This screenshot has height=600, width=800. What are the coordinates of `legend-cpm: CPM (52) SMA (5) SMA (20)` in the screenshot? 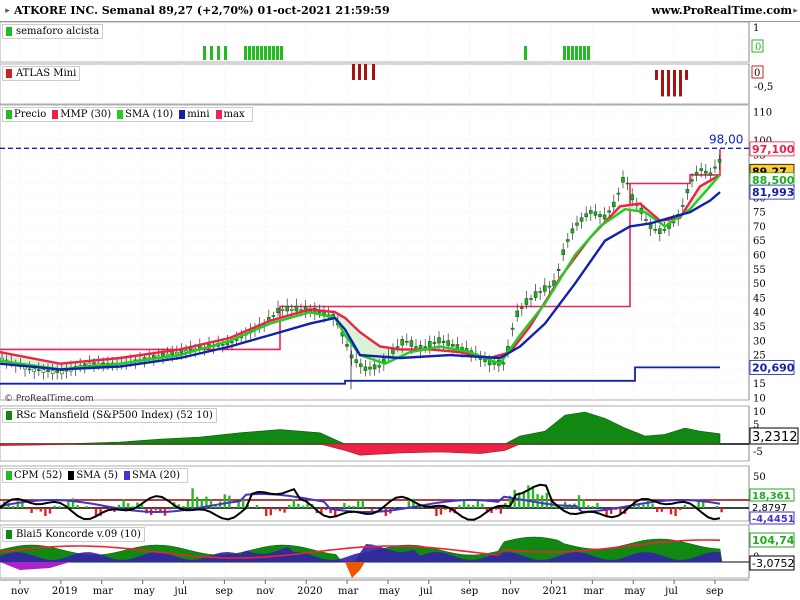 It's located at (95, 475).